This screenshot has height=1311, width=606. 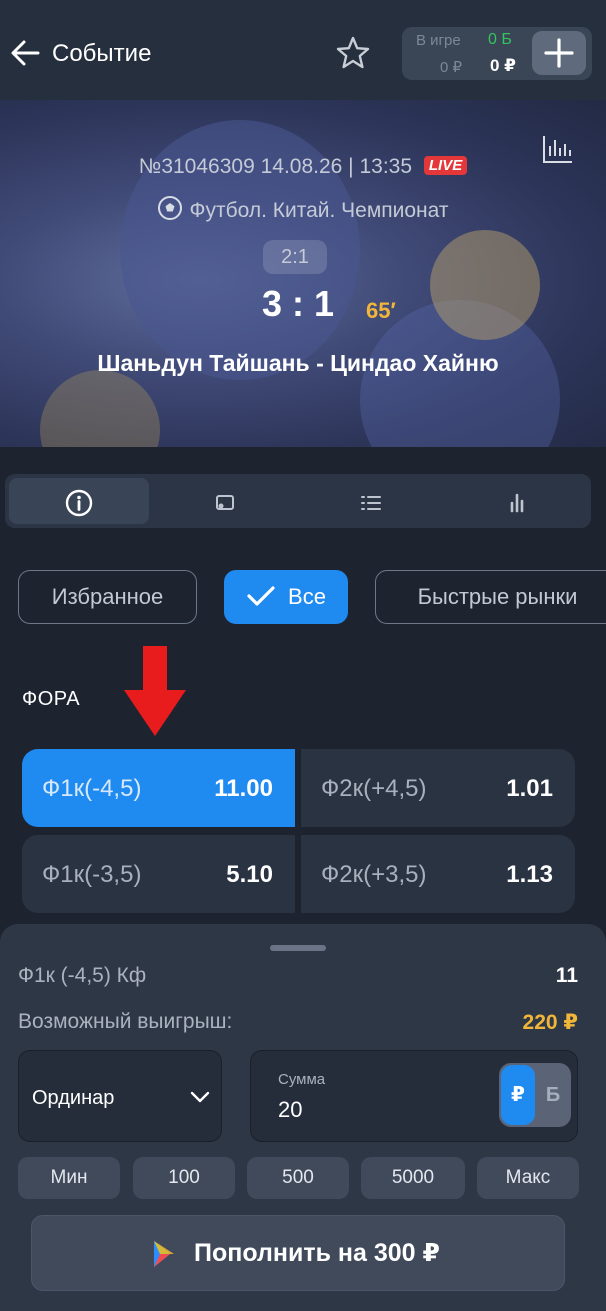 What do you see at coordinates (414, 1096) in the screenshot?
I see `amount-field: Сумма 20 ₽ Б` at bounding box center [414, 1096].